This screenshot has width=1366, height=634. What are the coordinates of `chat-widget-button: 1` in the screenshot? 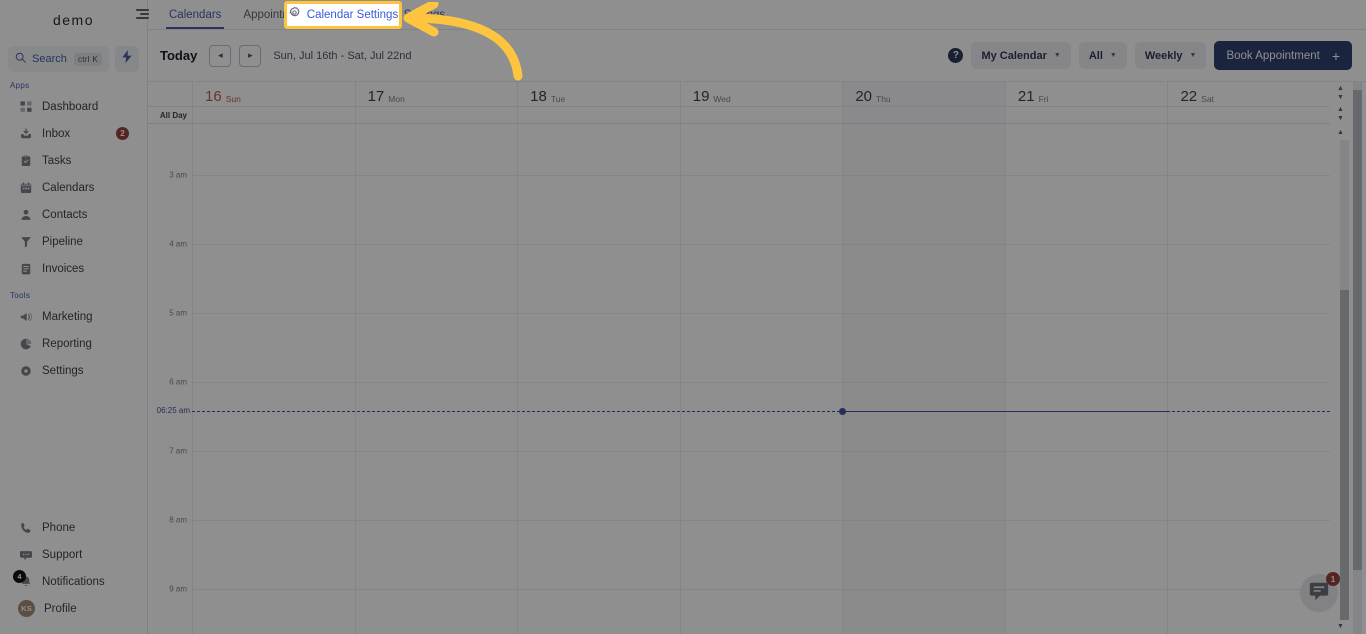 It's located at (1320, 592).